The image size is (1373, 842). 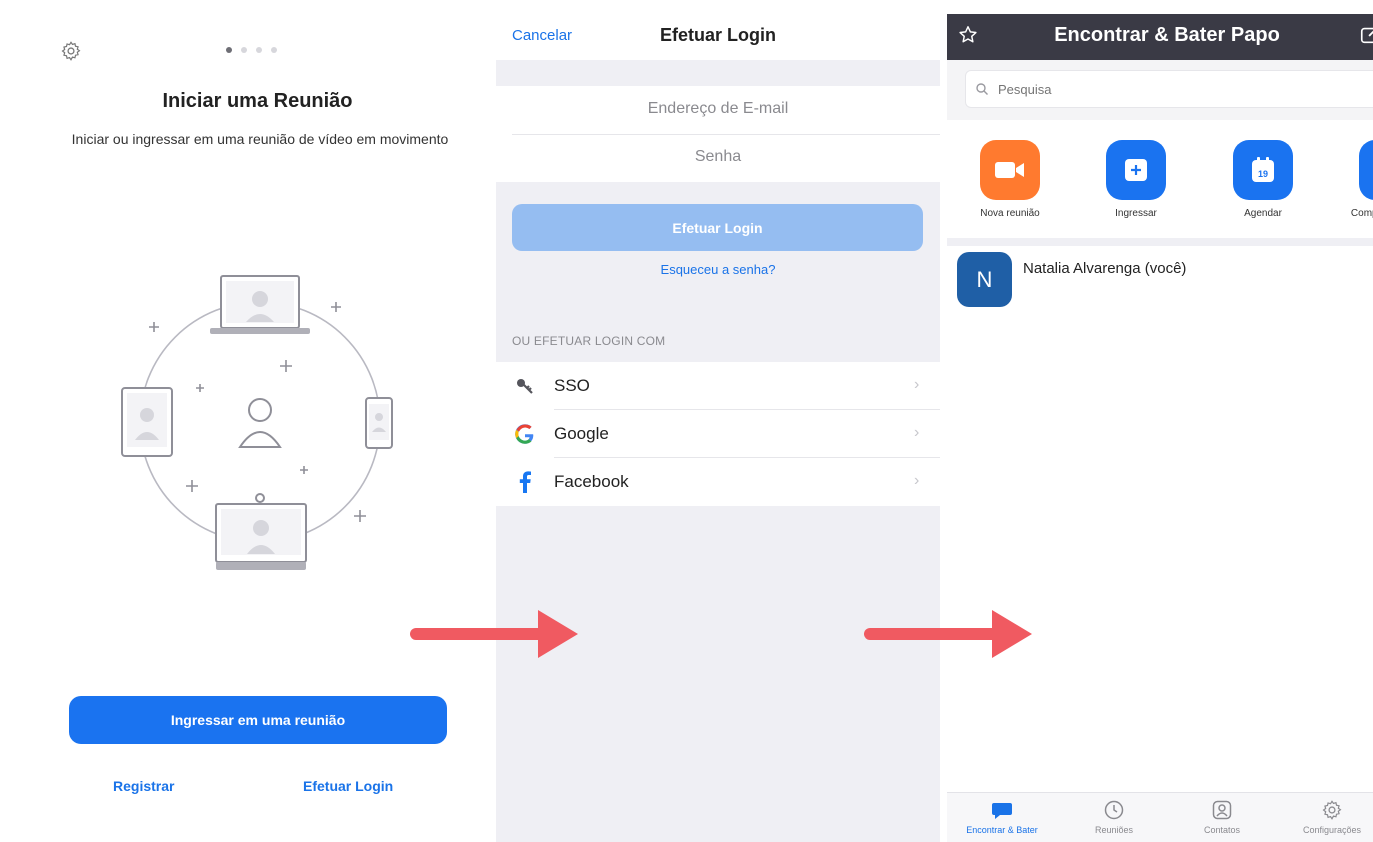 What do you see at coordinates (1366, 35) in the screenshot?
I see `compose-icon` at bounding box center [1366, 35].